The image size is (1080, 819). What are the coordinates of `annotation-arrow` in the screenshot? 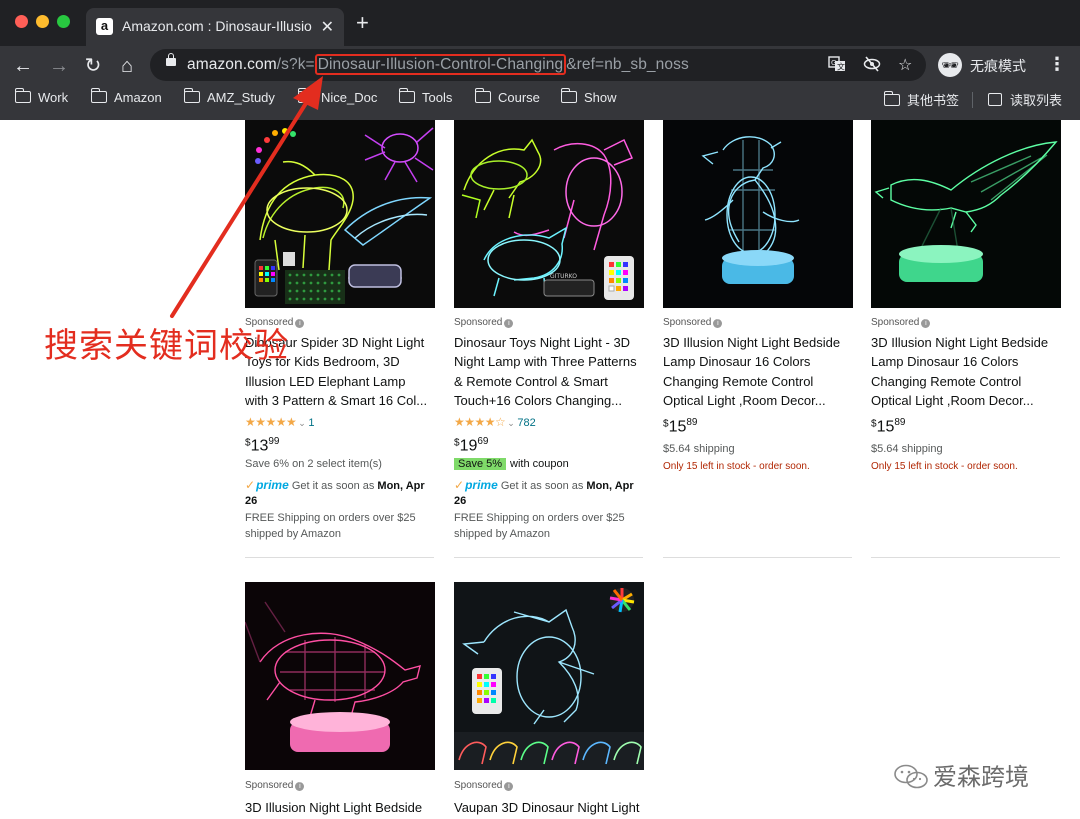 It's located at (246, 197).